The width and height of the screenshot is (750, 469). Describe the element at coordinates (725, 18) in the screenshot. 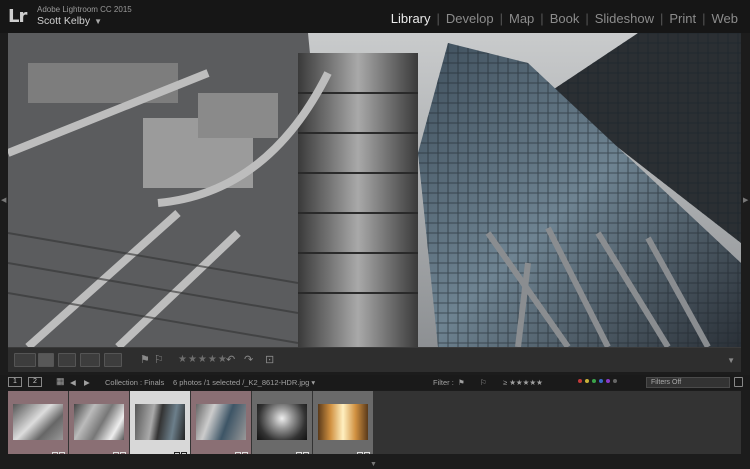

I see `module-web: Web` at that location.